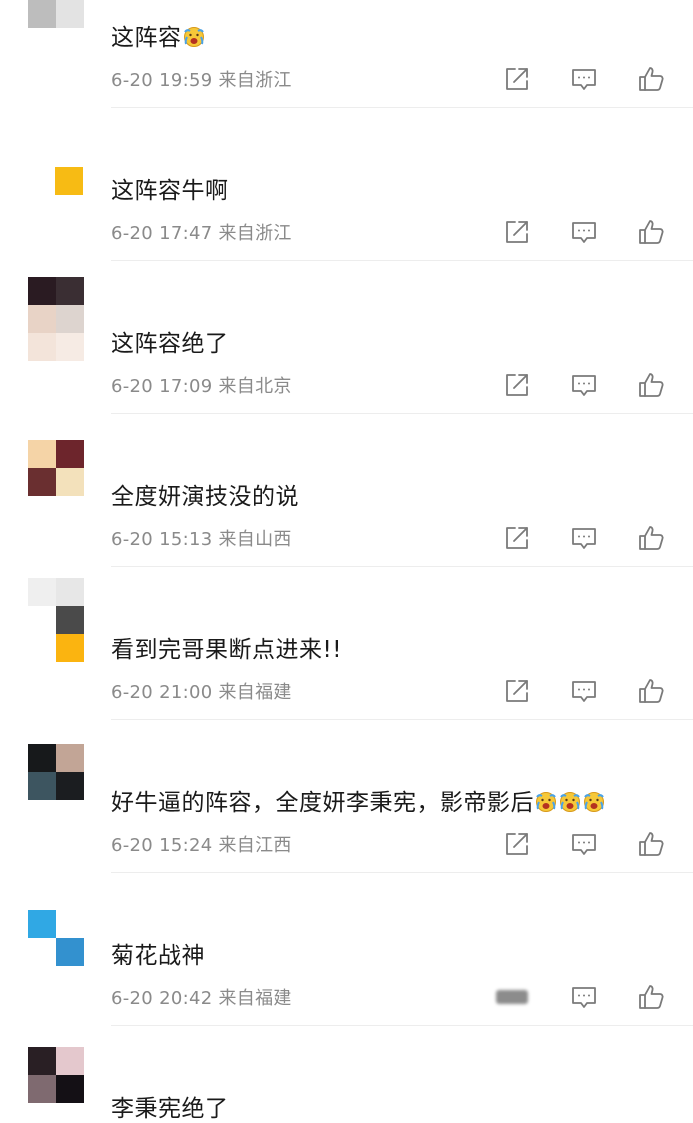 The width and height of the screenshot is (693, 1123). I want to click on comment-text-content: 李秉宪绝了, so click(170, 1109).